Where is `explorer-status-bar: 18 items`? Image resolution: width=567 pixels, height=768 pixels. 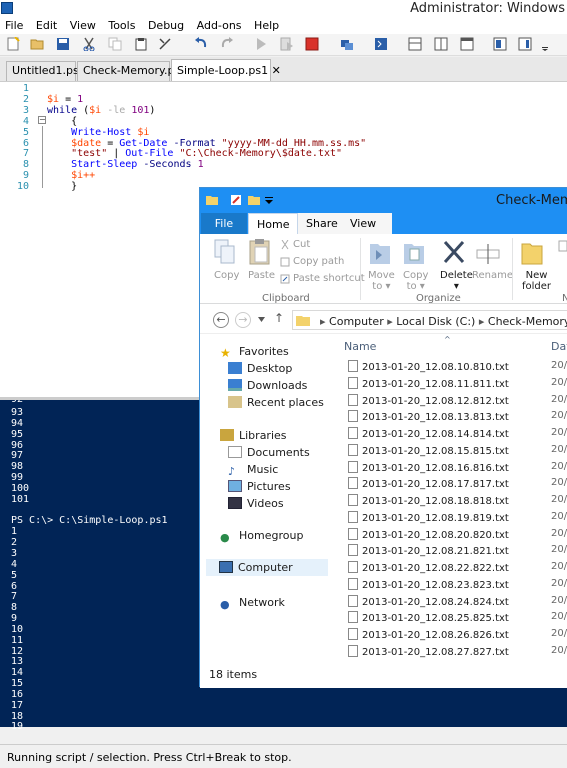
explorer-status-bar: 18 items is located at coordinates (383, 676).